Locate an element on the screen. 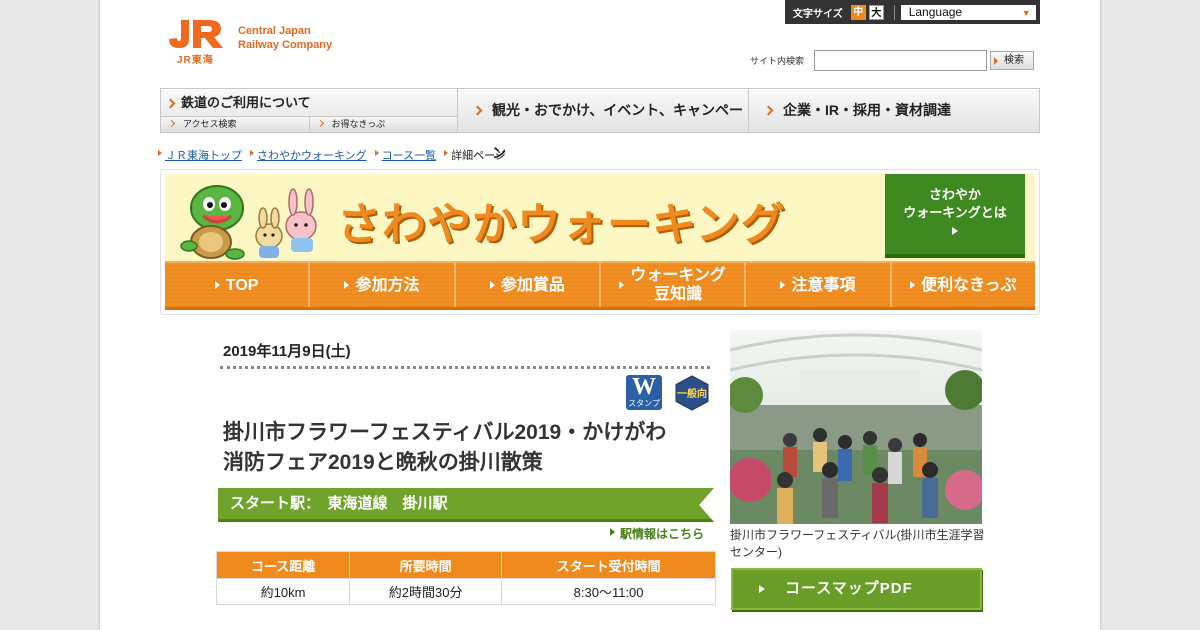 This screenshot has height=630, width=1200. about-walking-line2: ウォーキングとは is located at coordinates (955, 212).